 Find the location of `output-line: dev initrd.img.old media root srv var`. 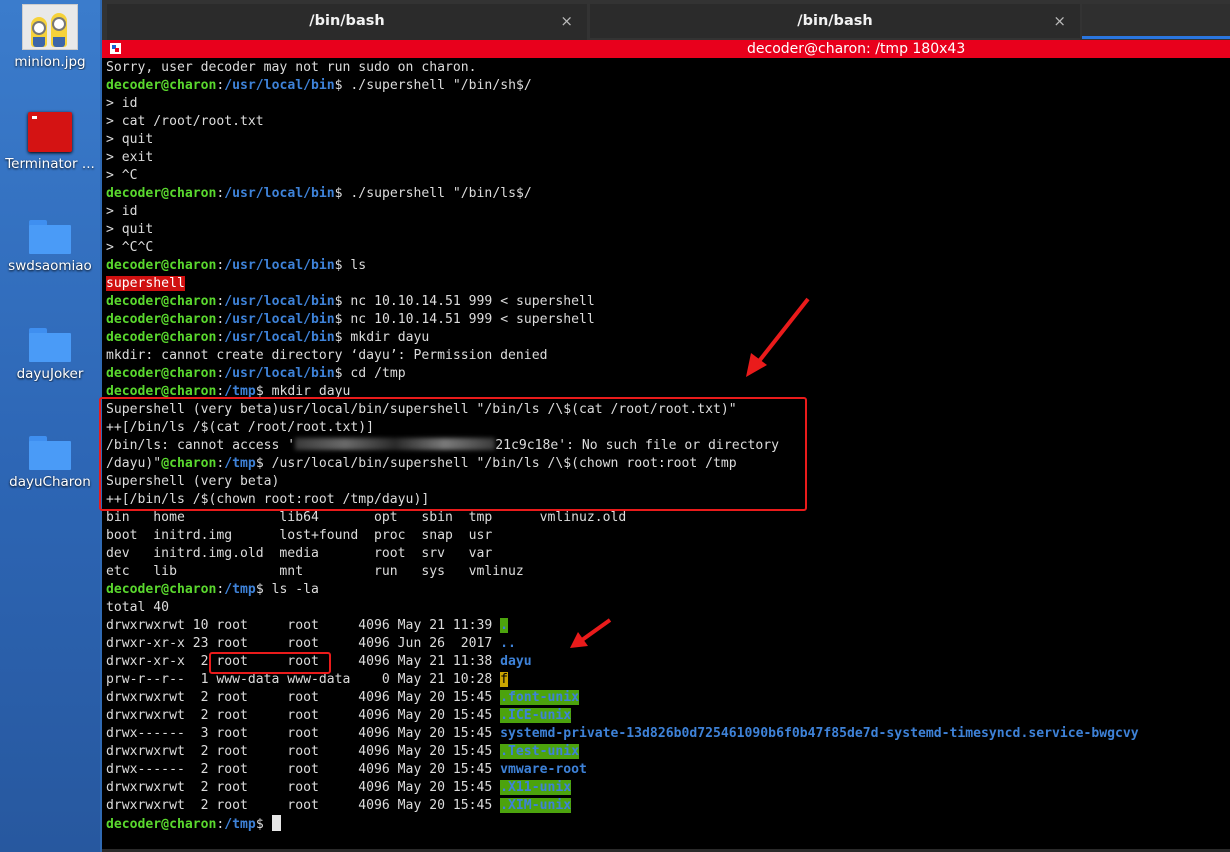

output-line: dev initrd.img.old media root srv var is located at coordinates (299, 553).